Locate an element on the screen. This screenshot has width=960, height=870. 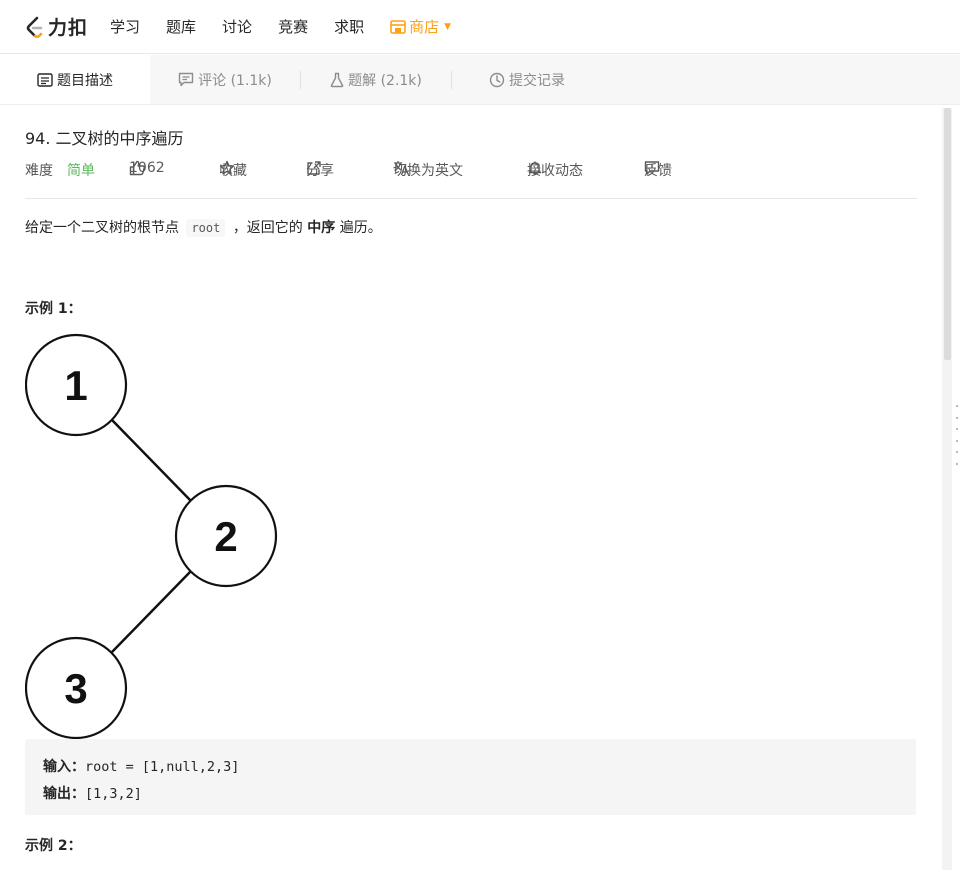
nav-item-problems: 题库 is located at coordinates (181, 26).